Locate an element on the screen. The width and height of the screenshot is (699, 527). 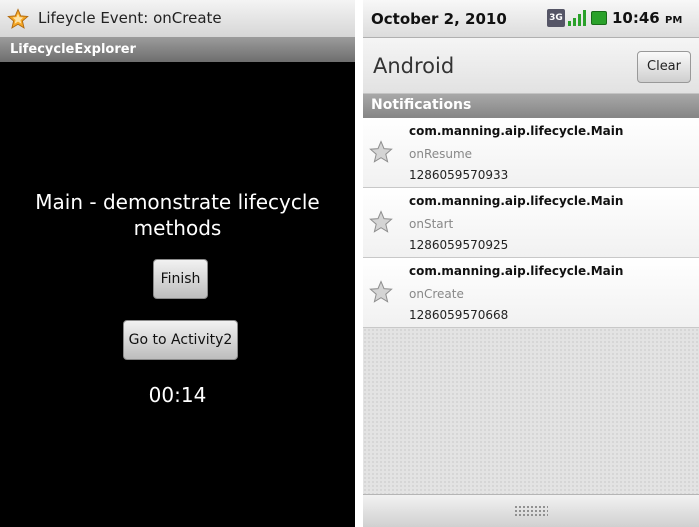
drawer-handle is located at coordinates (531, 510).